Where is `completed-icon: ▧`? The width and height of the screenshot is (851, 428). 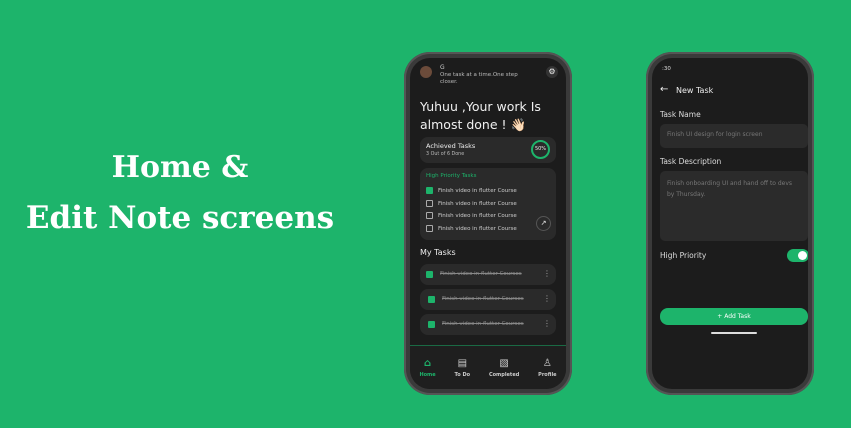 completed-icon: ▧ is located at coordinates (504, 363).